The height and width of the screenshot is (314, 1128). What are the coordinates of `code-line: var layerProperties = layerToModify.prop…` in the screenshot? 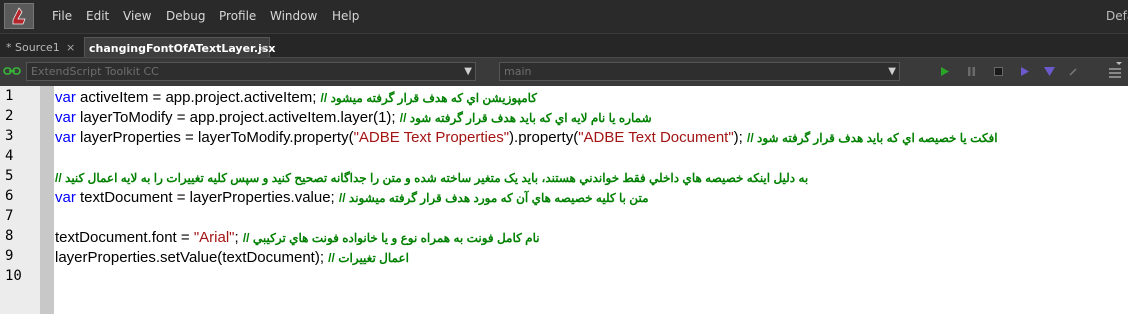 It's located at (526, 138).